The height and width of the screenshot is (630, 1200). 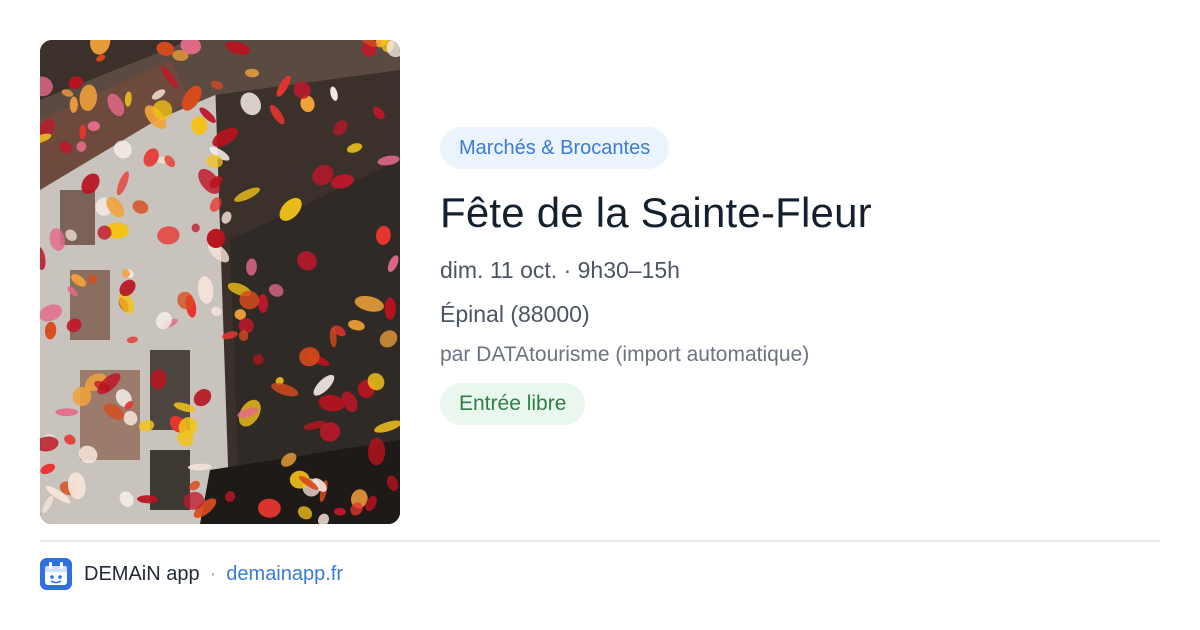 I want to click on event-date: dim. 11 oct. · 9h30–15h, so click(x=560, y=270).